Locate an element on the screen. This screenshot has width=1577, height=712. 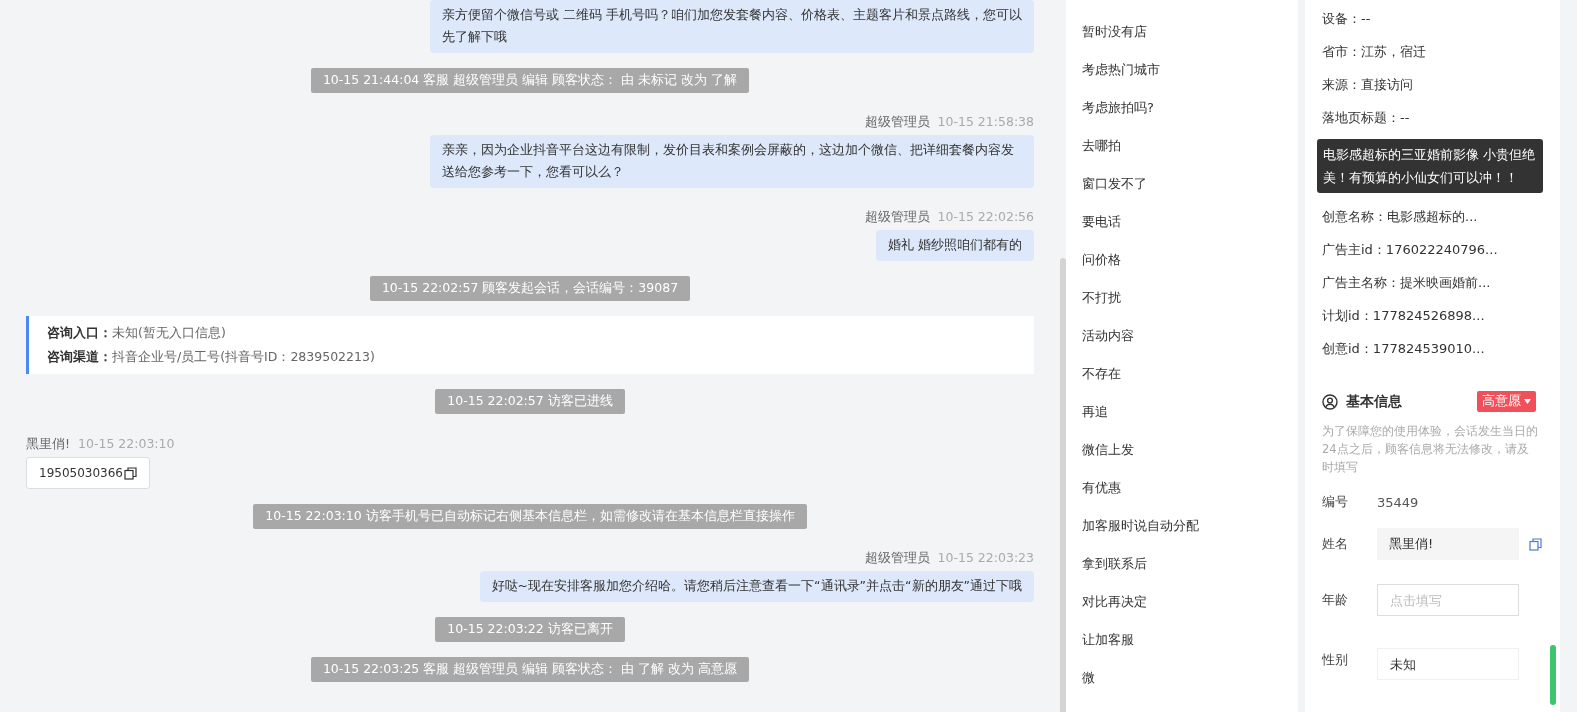
quick-reply-item: 不存在 is located at coordinates (1182, 381).